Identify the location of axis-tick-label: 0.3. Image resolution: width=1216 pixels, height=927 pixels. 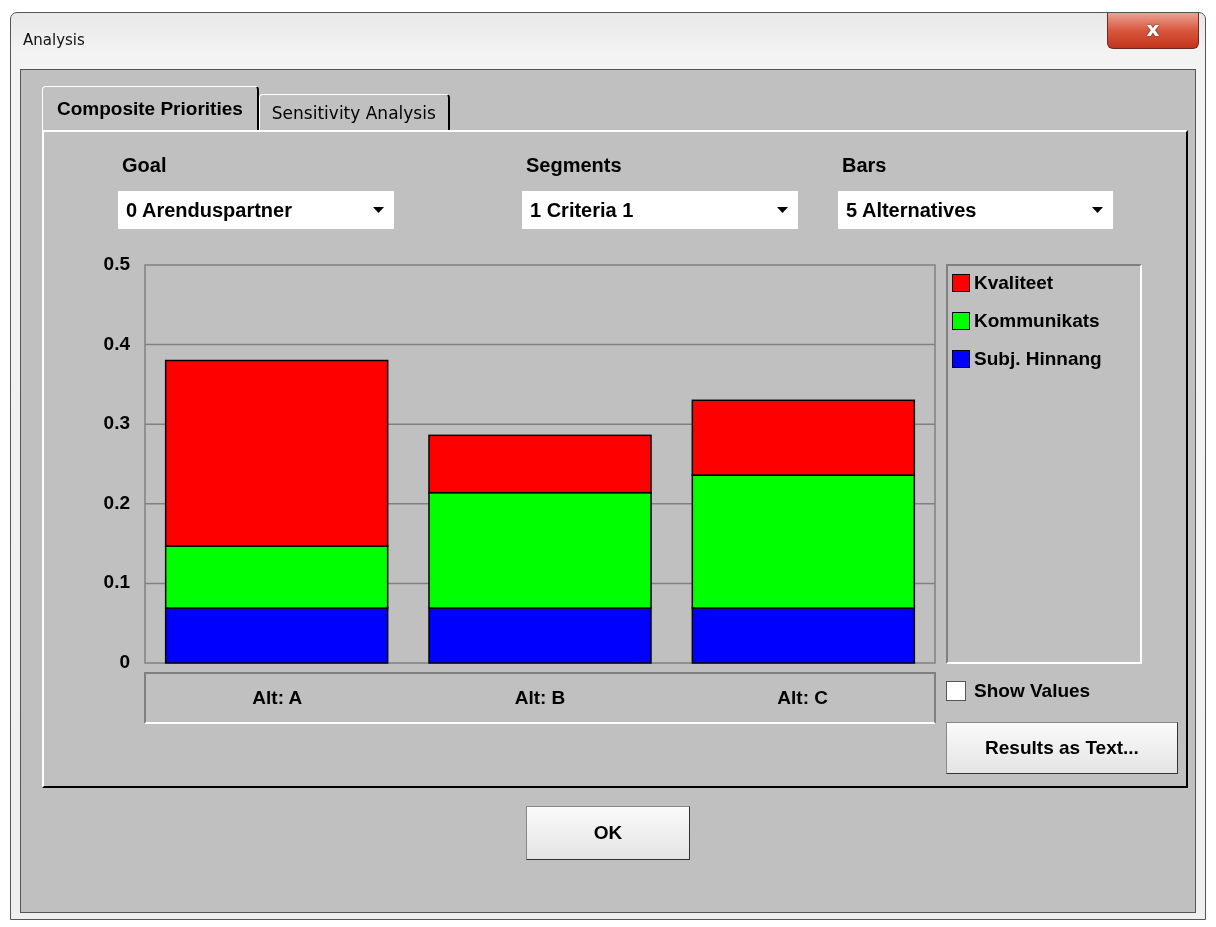
(116, 423).